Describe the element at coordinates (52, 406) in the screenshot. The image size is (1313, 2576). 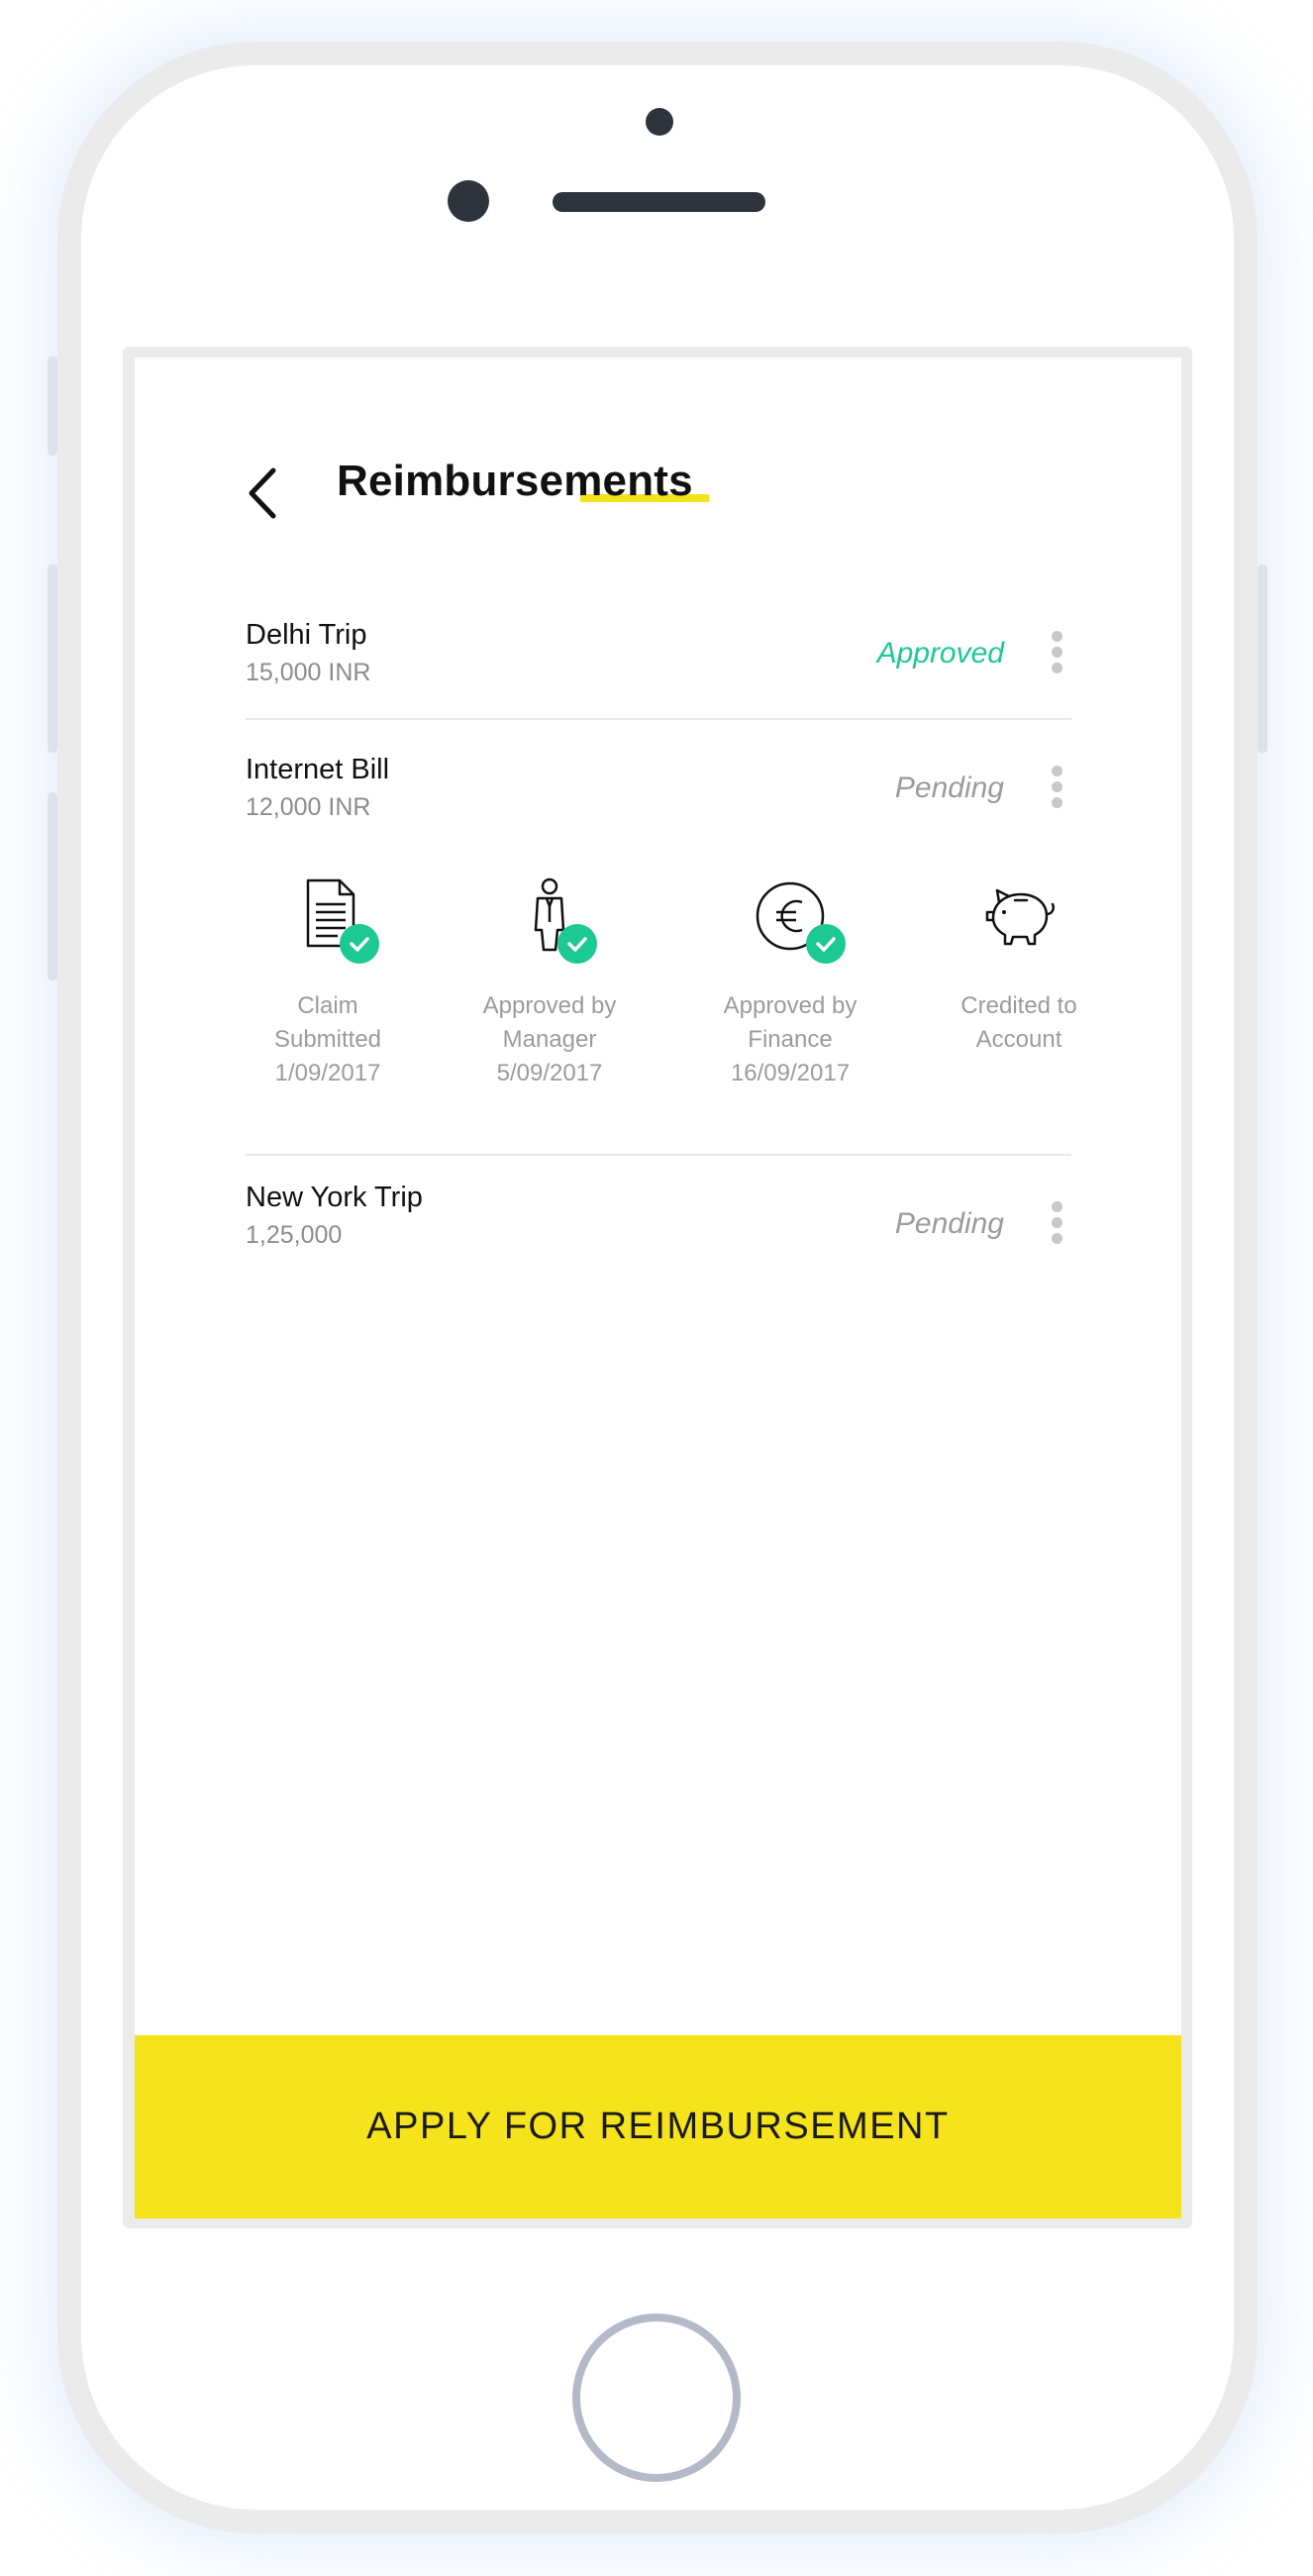
I see `phone-mute-switch` at that location.